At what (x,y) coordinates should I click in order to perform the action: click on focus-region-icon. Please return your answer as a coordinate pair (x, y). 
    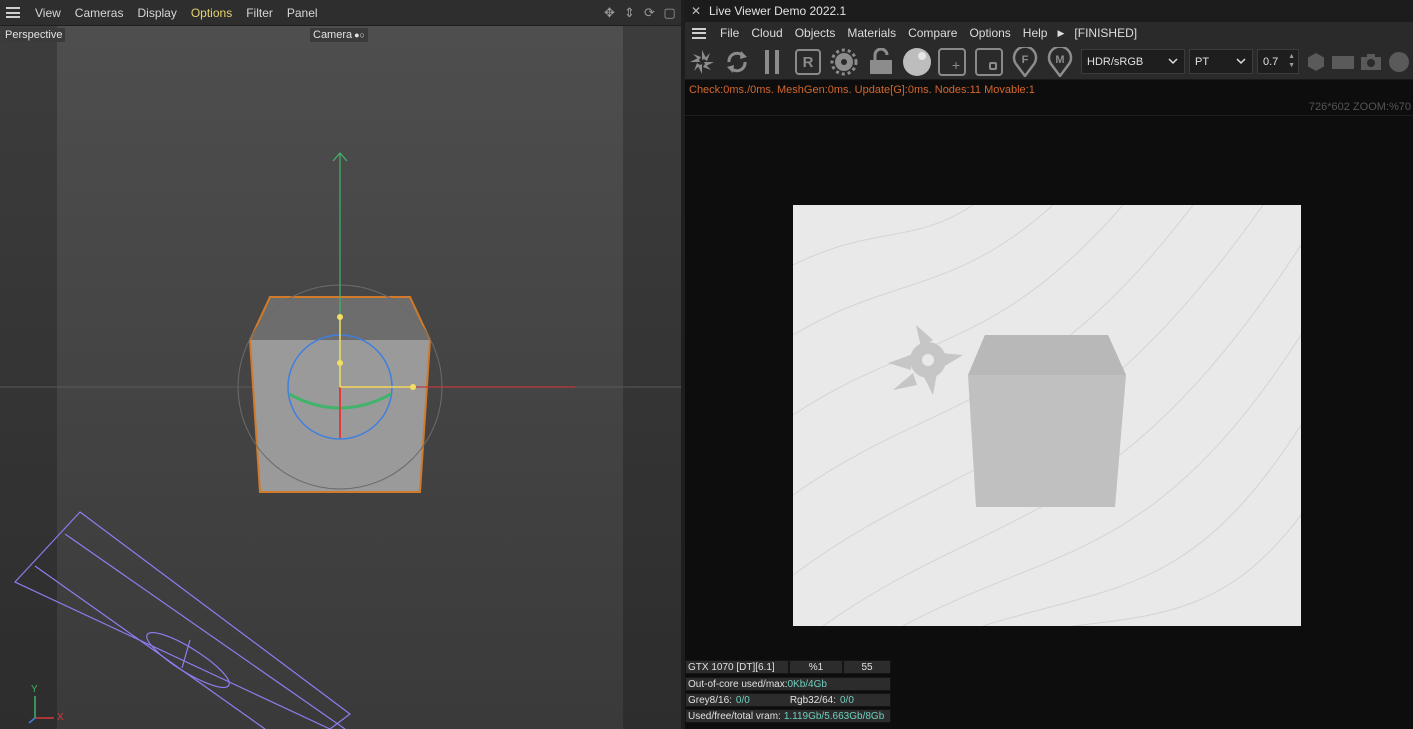
    Looking at the image, I should click on (989, 62).